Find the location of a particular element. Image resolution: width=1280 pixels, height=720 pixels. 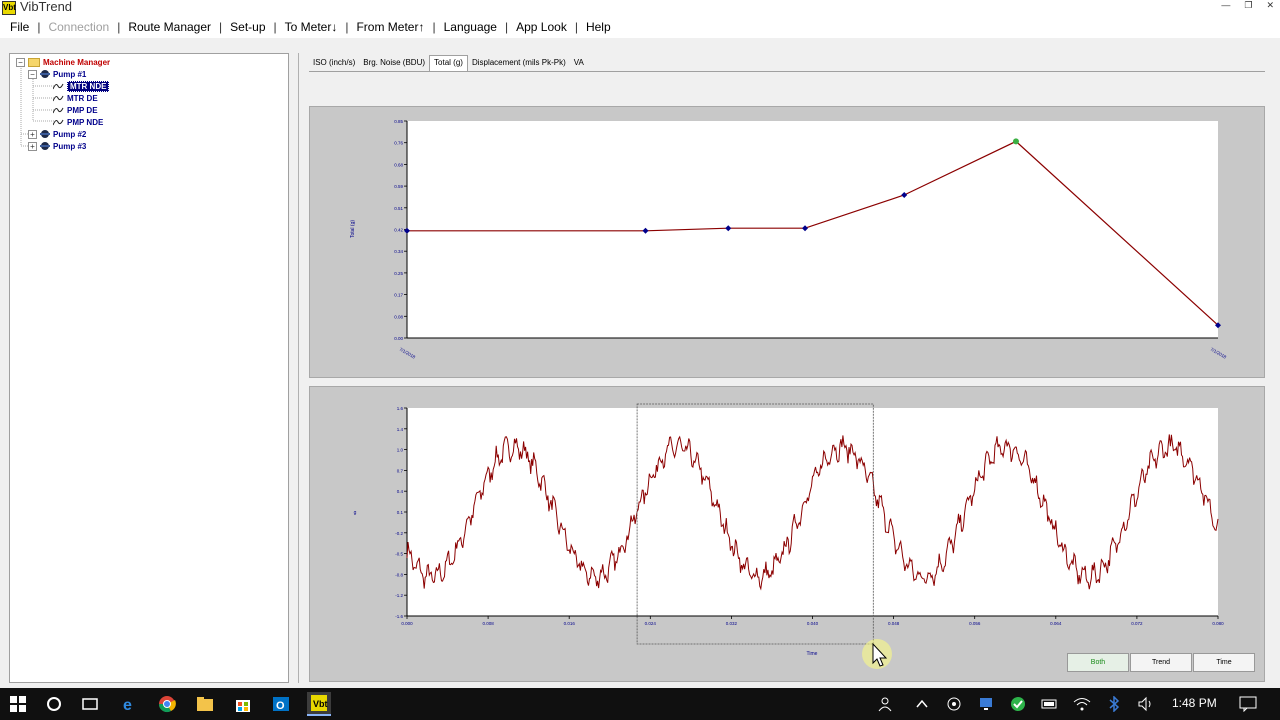

menu-from-meter: From Meter↑ is located at coordinates (390, 27).